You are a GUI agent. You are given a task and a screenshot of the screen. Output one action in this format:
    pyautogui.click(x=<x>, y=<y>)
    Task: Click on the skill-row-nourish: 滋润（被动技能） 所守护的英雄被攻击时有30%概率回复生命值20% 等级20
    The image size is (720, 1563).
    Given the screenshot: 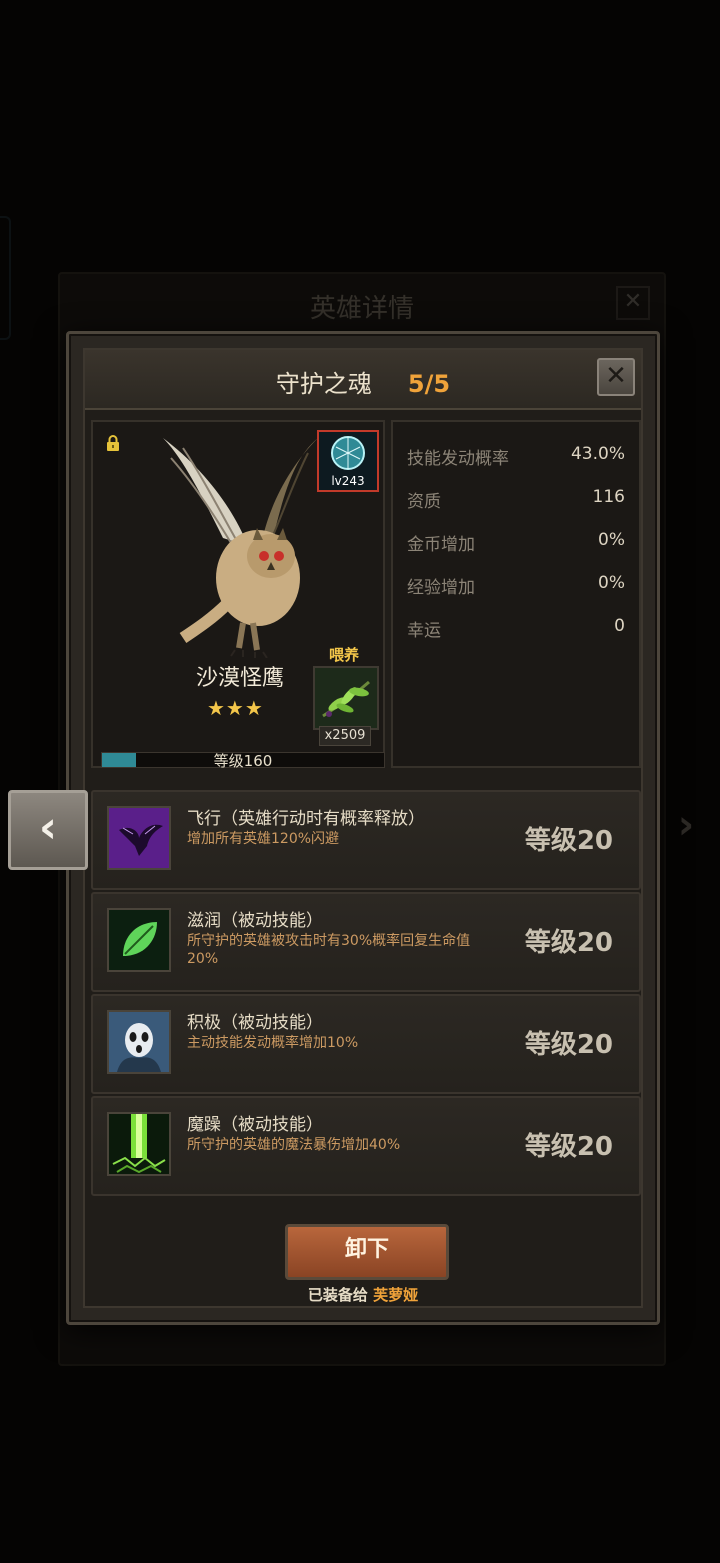 What is the action you would take?
    pyautogui.click(x=366, y=942)
    